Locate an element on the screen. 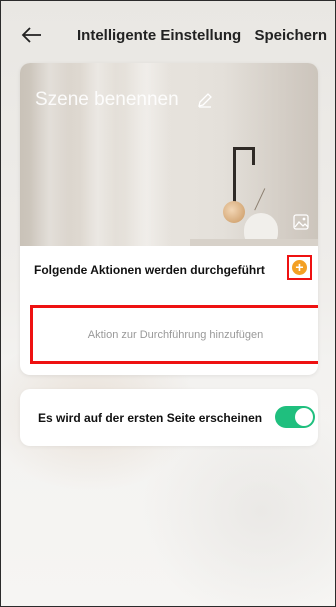  table-decoration is located at coordinates (254, 242).